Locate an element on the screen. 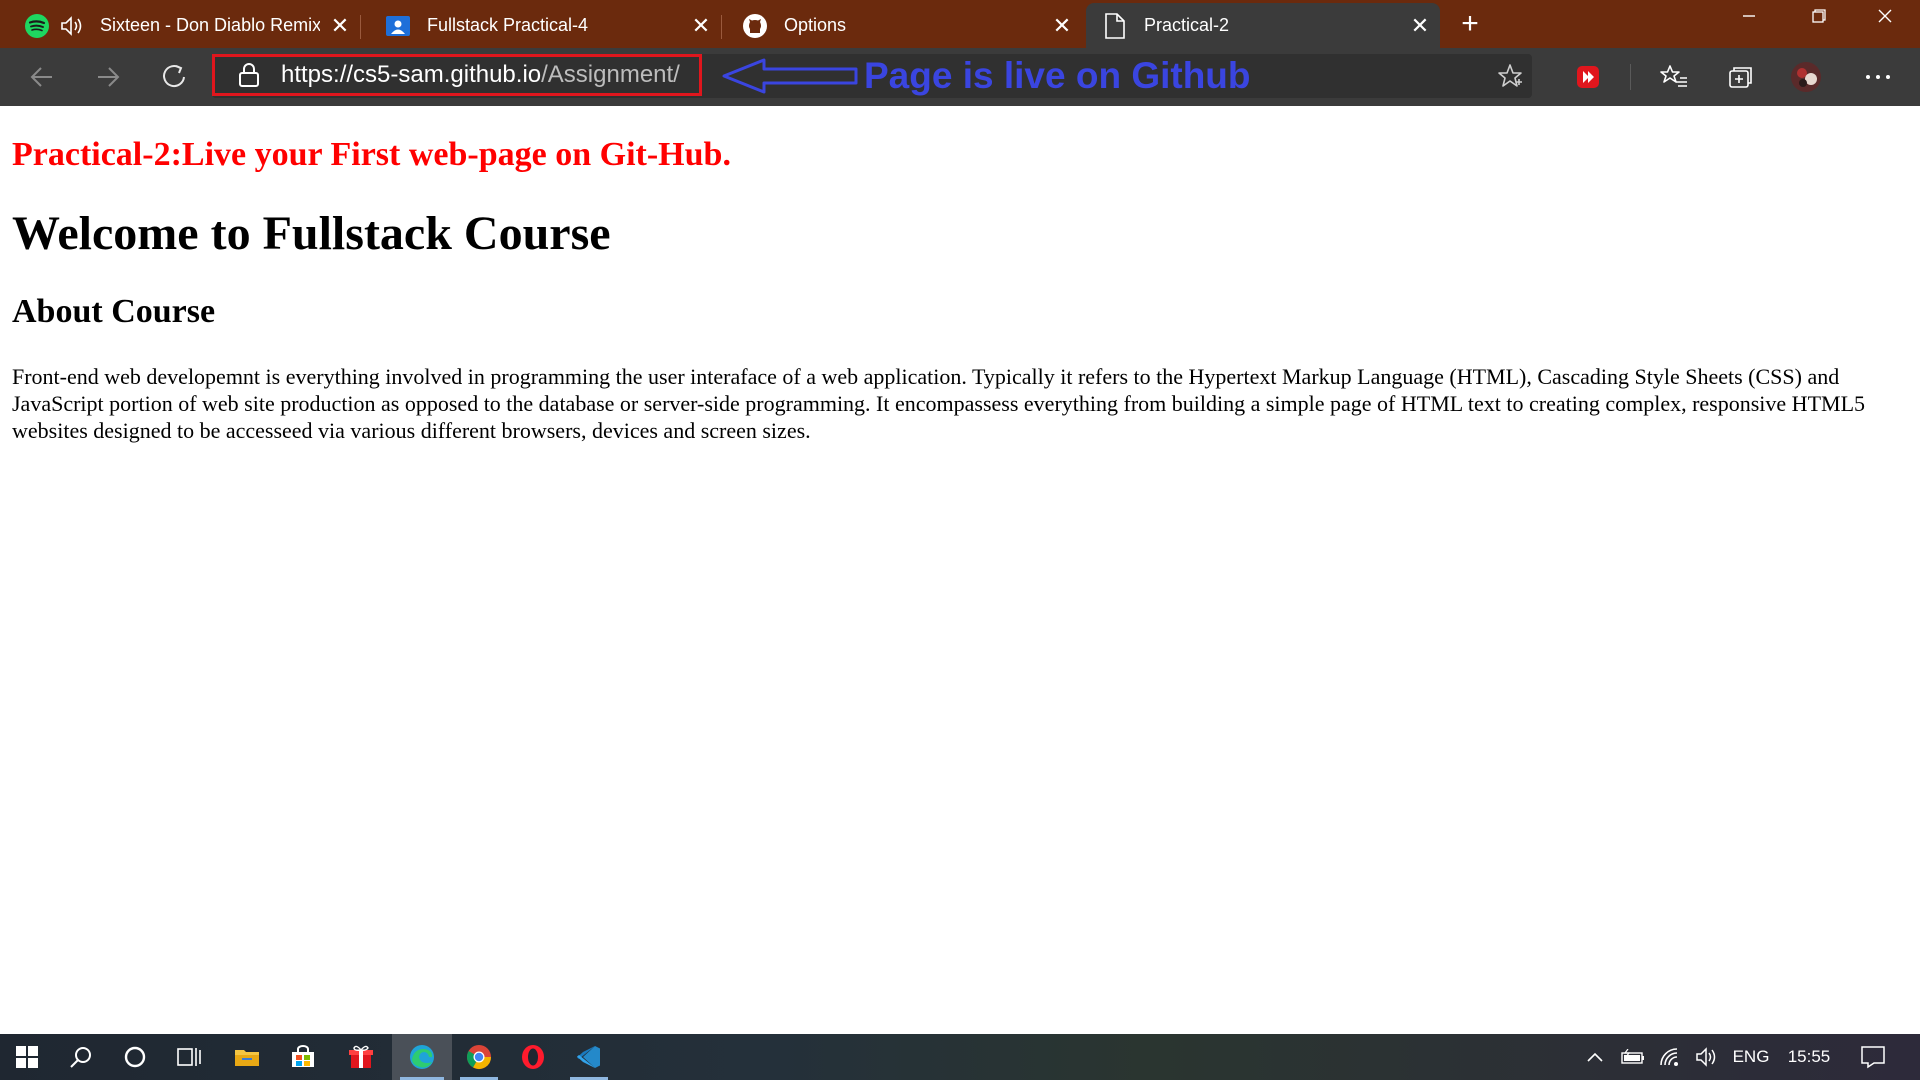  new-tab-button: + is located at coordinates (1470, 24).